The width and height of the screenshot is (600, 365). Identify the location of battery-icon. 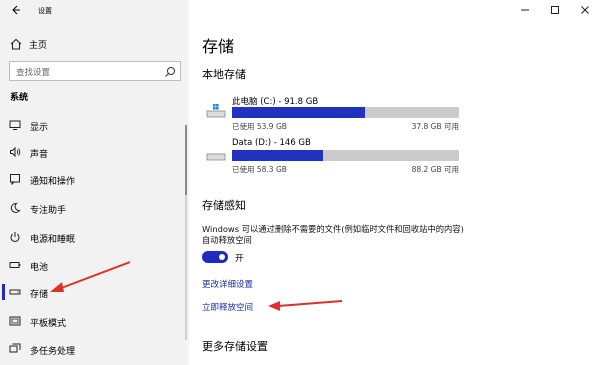
(15, 265).